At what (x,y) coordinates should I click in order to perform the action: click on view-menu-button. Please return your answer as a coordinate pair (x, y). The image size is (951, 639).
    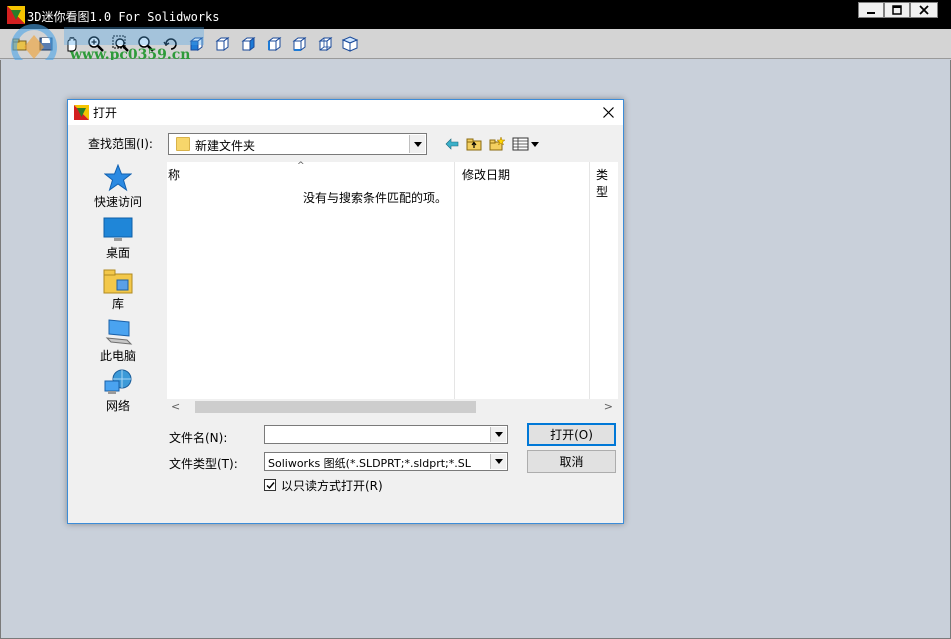
    Looking at the image, I should click on (526, 144).